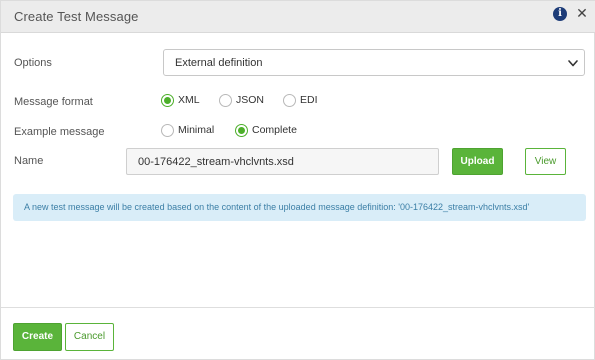 This screenshot has width=595, height=360. I want to click on message-format-radio-group: XML JSON EDI, so click(241, 101).